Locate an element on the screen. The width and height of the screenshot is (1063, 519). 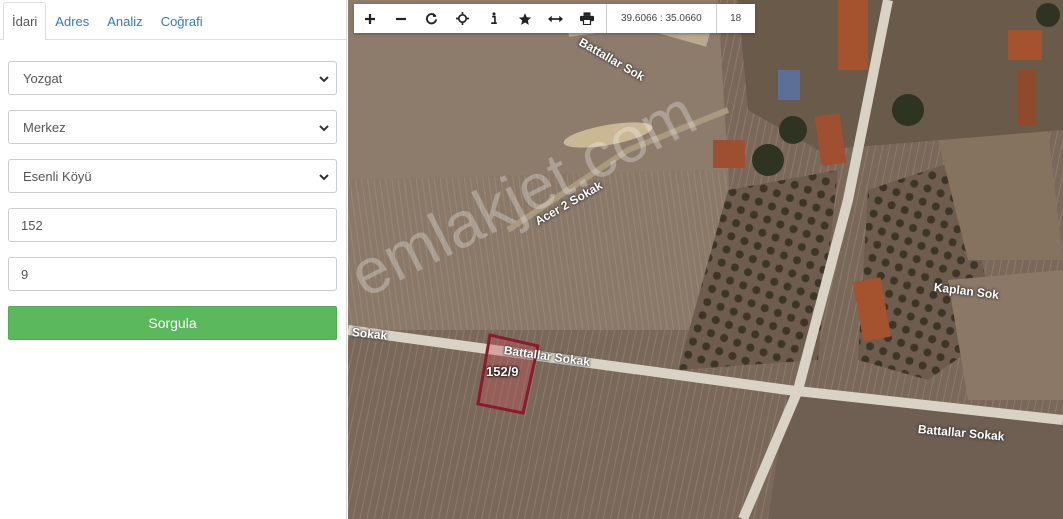
ilce-select-value: Merkez is located at coordinates (44, 127).